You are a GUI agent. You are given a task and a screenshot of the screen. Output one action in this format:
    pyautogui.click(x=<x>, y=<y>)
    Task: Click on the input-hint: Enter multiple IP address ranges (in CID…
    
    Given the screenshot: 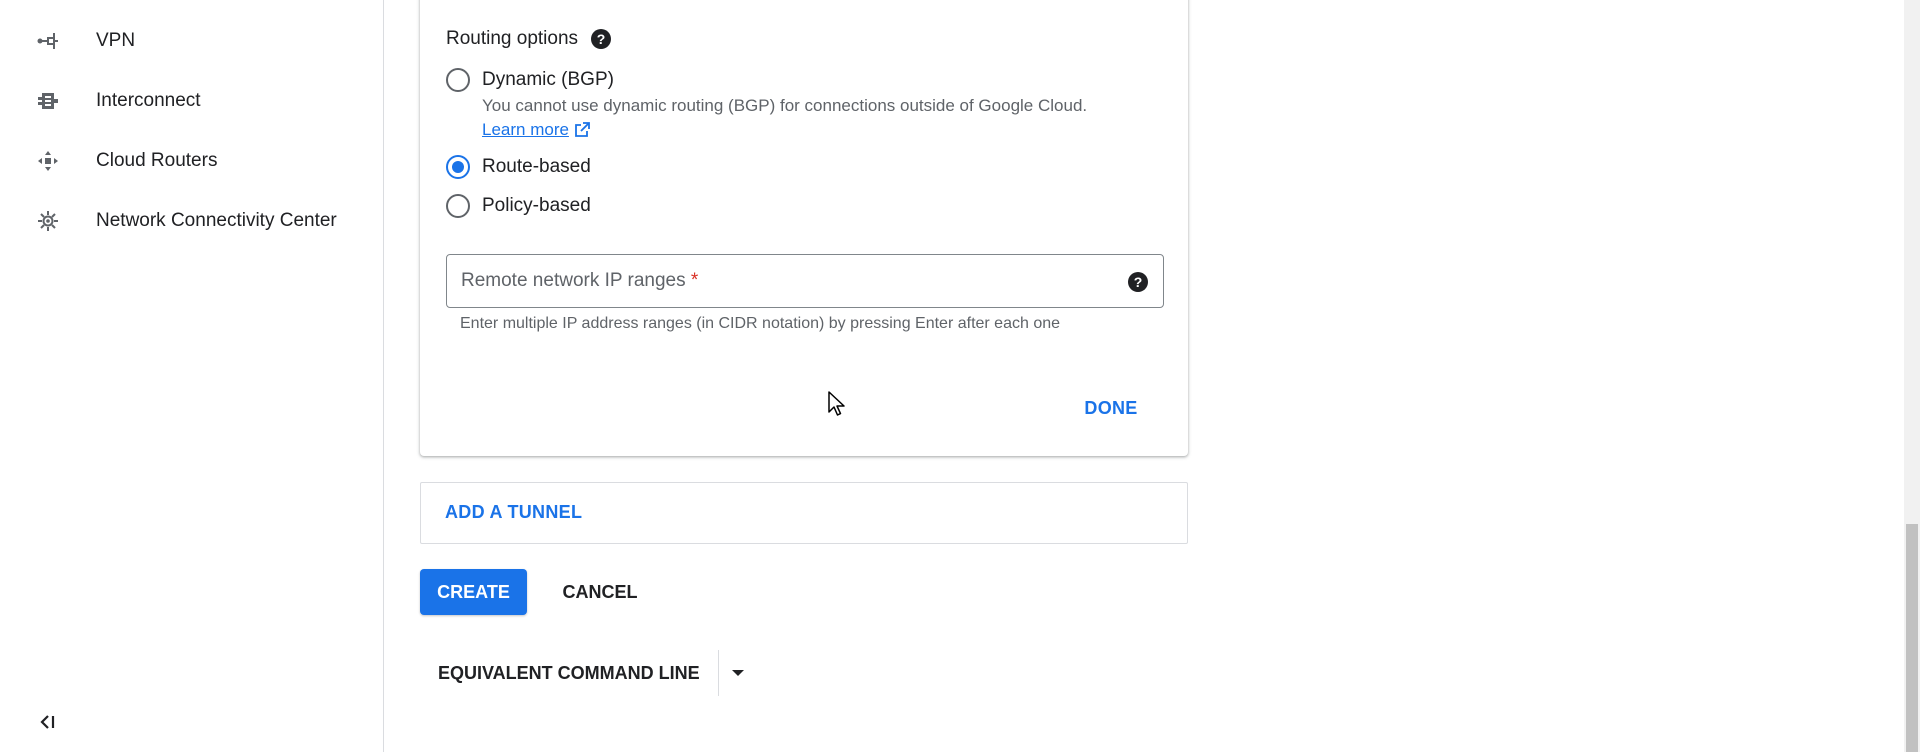 What is the action you would take?
    pyautogui.click(x=760, y=323)
    